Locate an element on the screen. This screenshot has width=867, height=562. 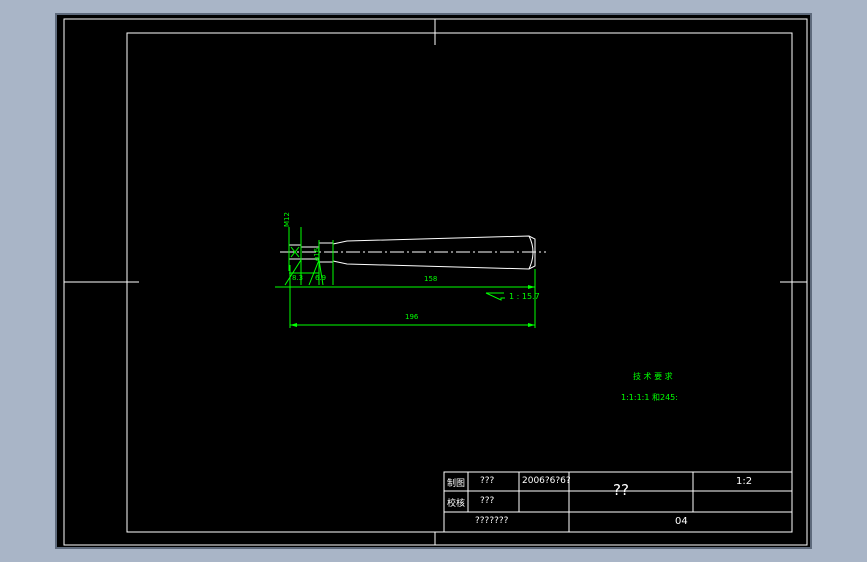
tb-drawn-label: 制图 is located at coordinates (456, 484).